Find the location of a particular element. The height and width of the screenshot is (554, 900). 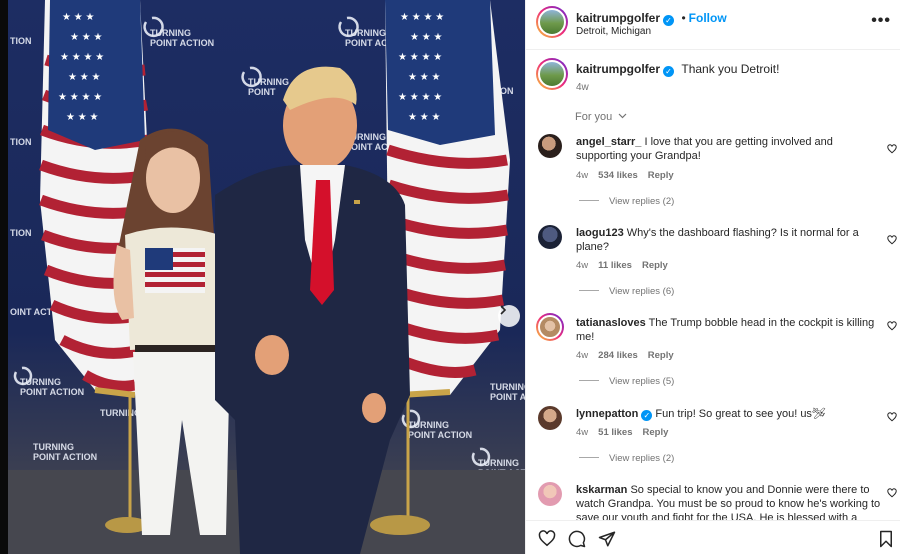

photo-edge is located at coordinates (4, 277).